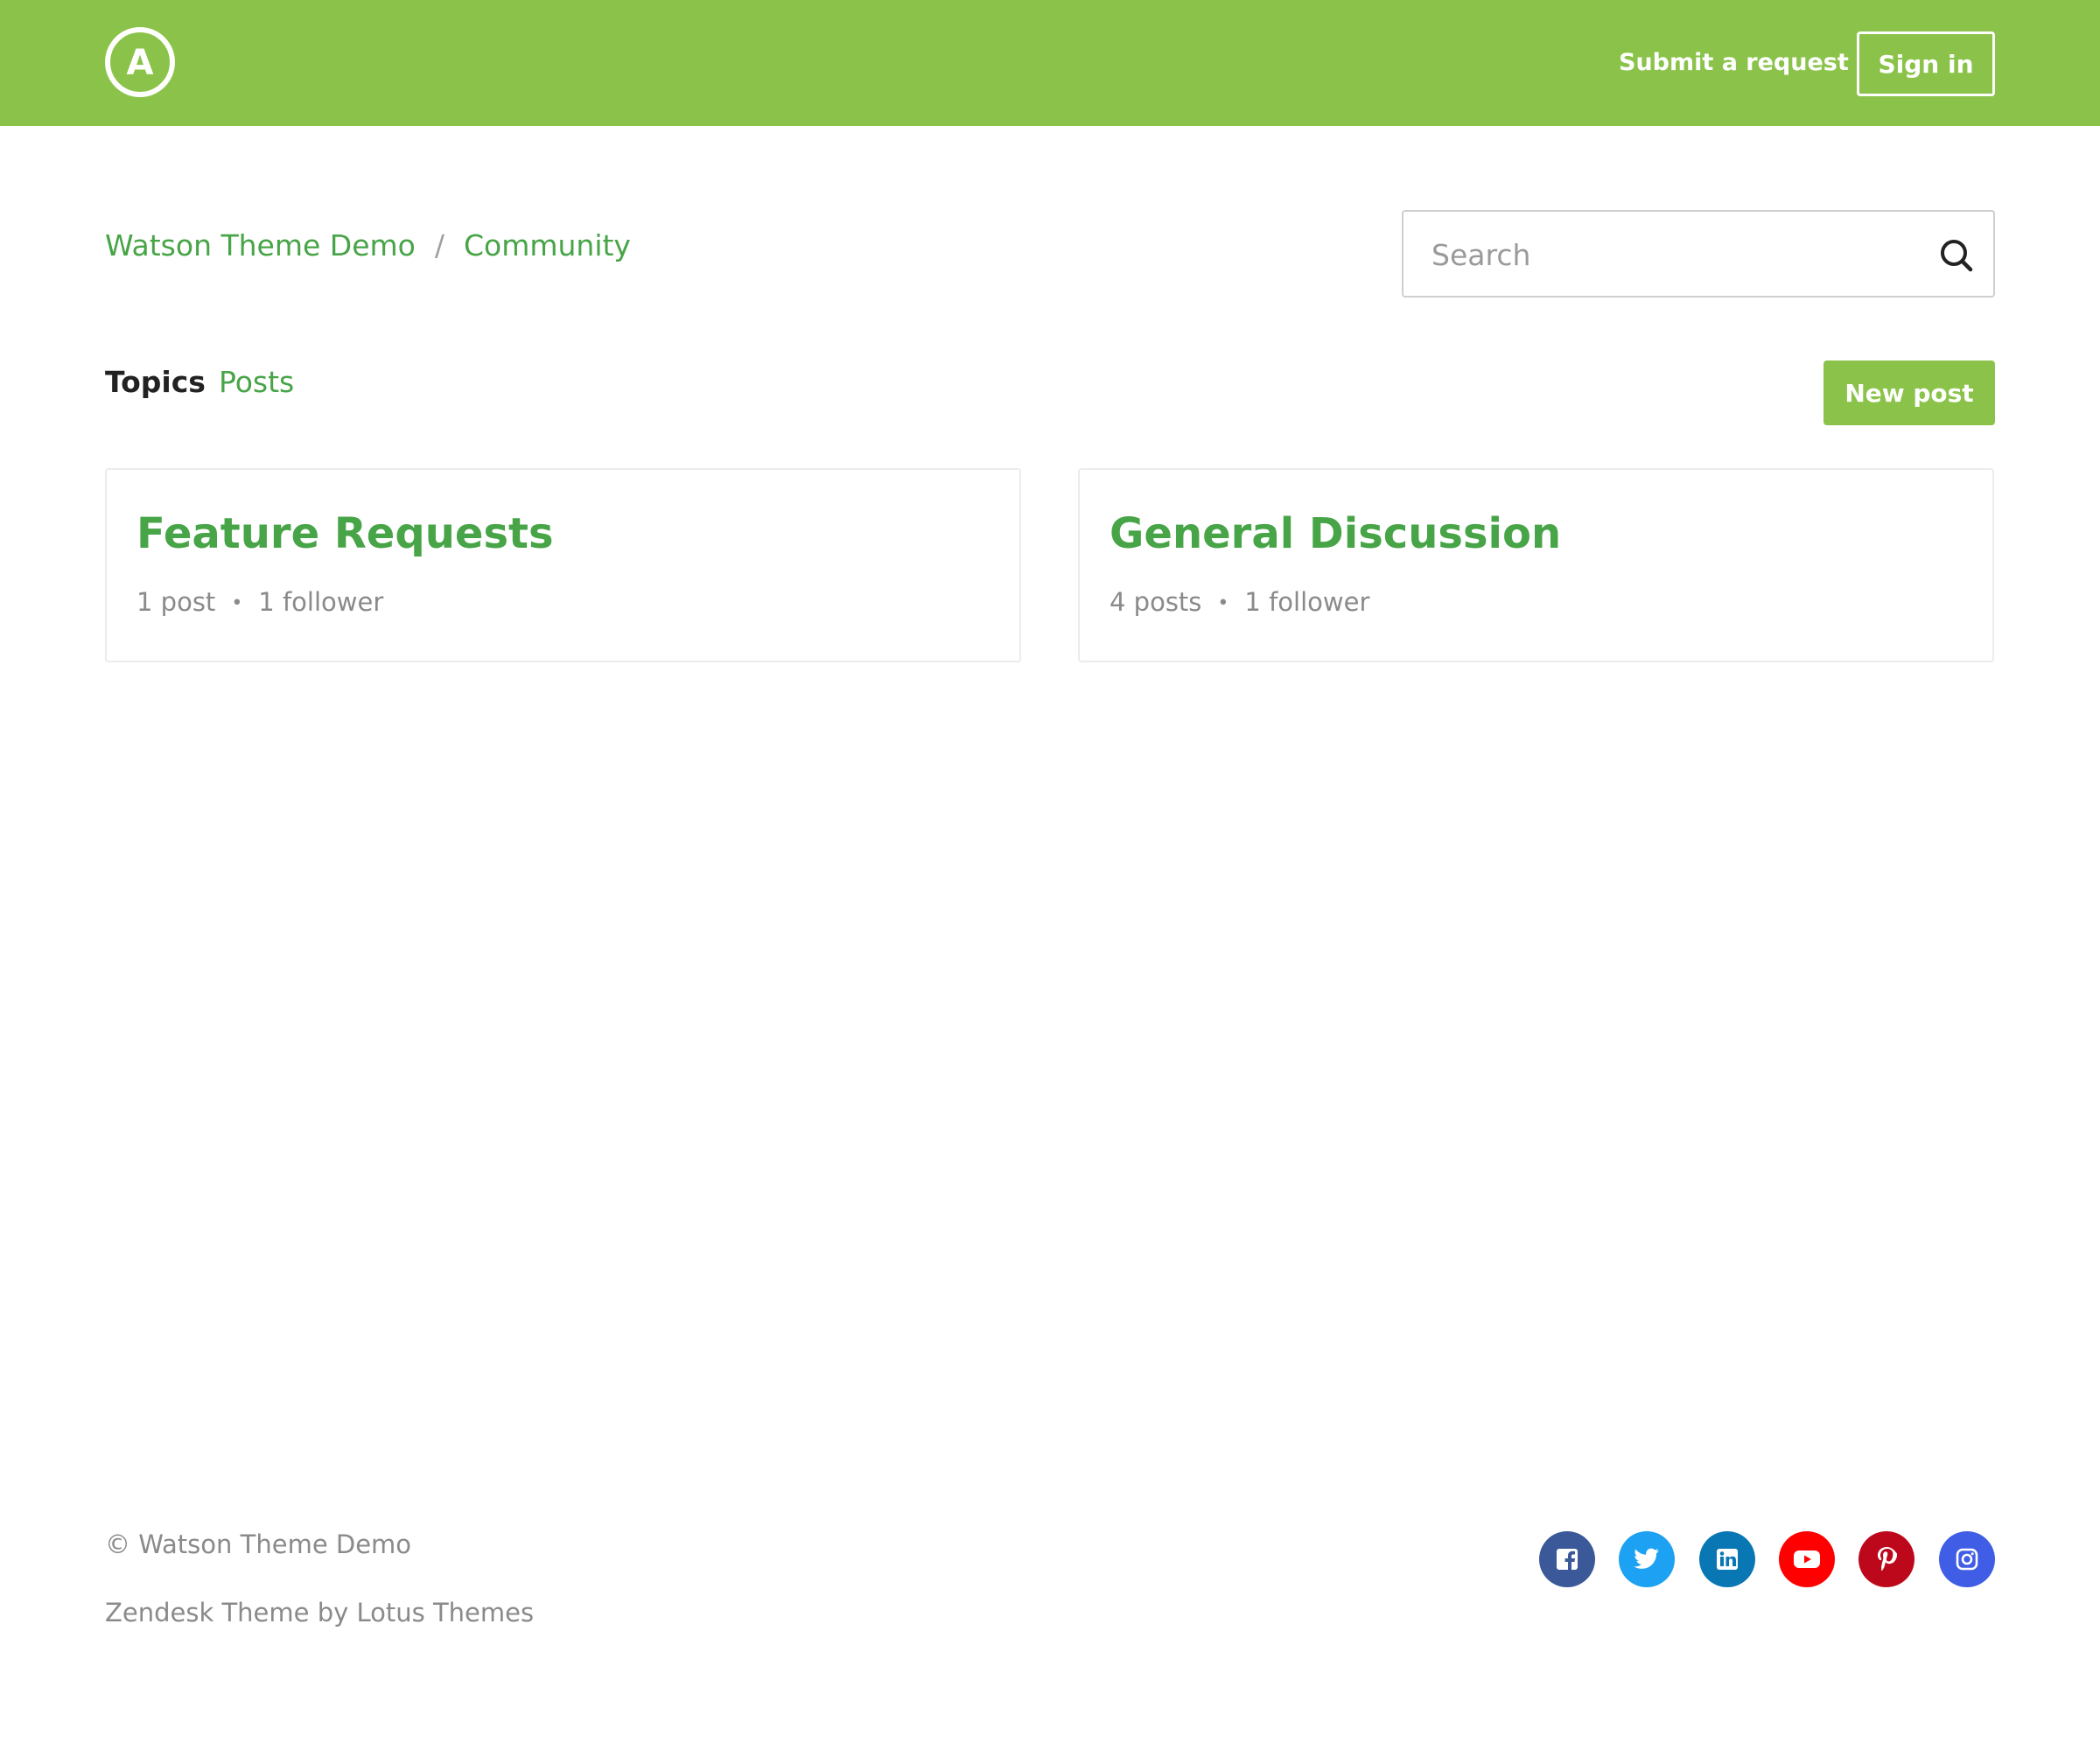 Image resolution: width=2100 pixels, height=1750 pixels. I want to click on search-box, so click(1698, 254).